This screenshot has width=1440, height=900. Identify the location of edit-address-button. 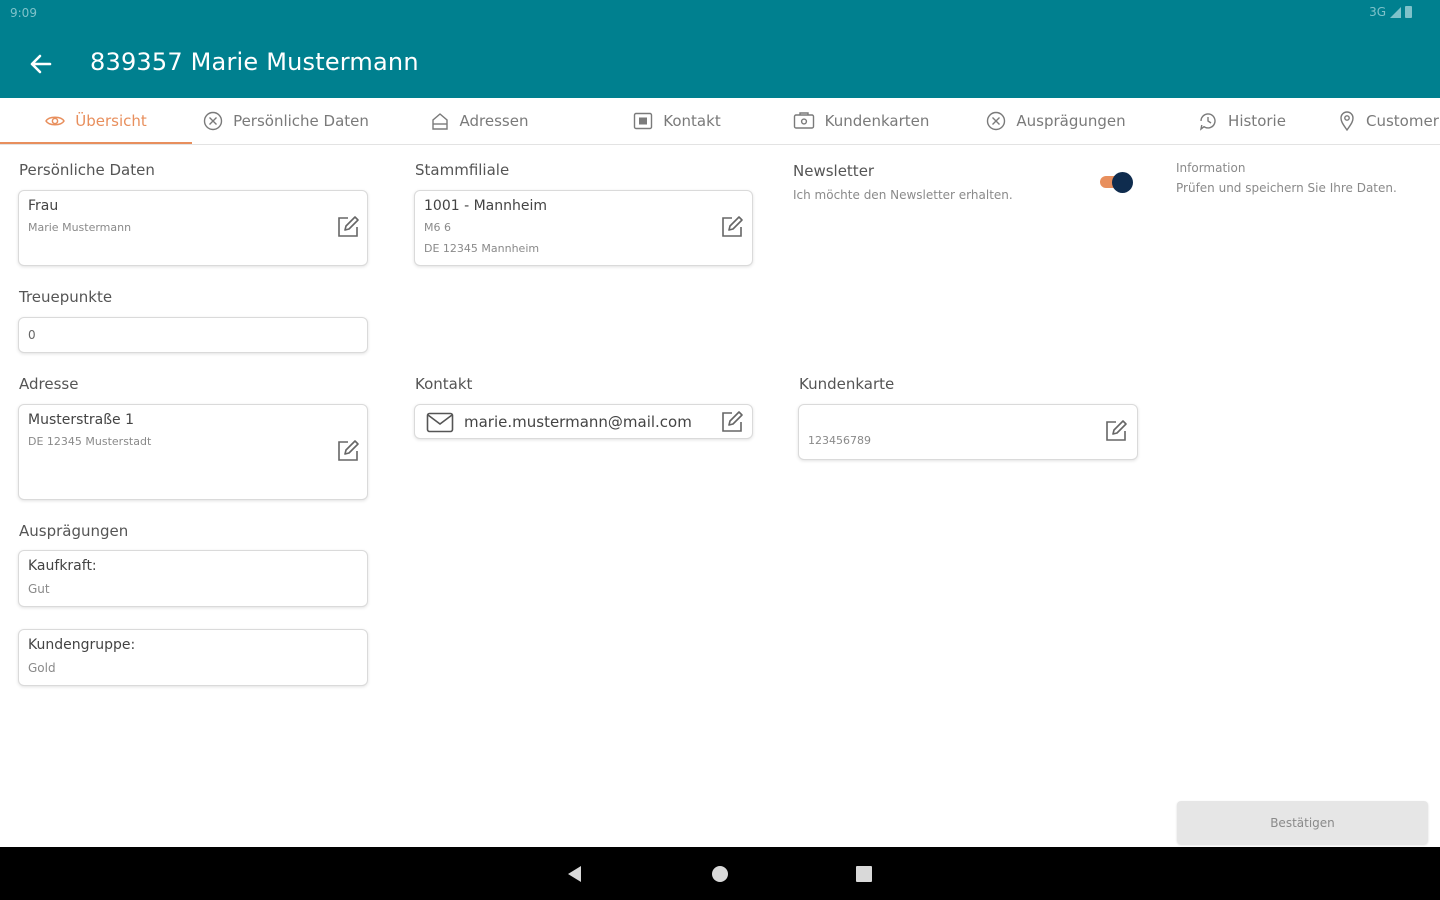
(348, 451).